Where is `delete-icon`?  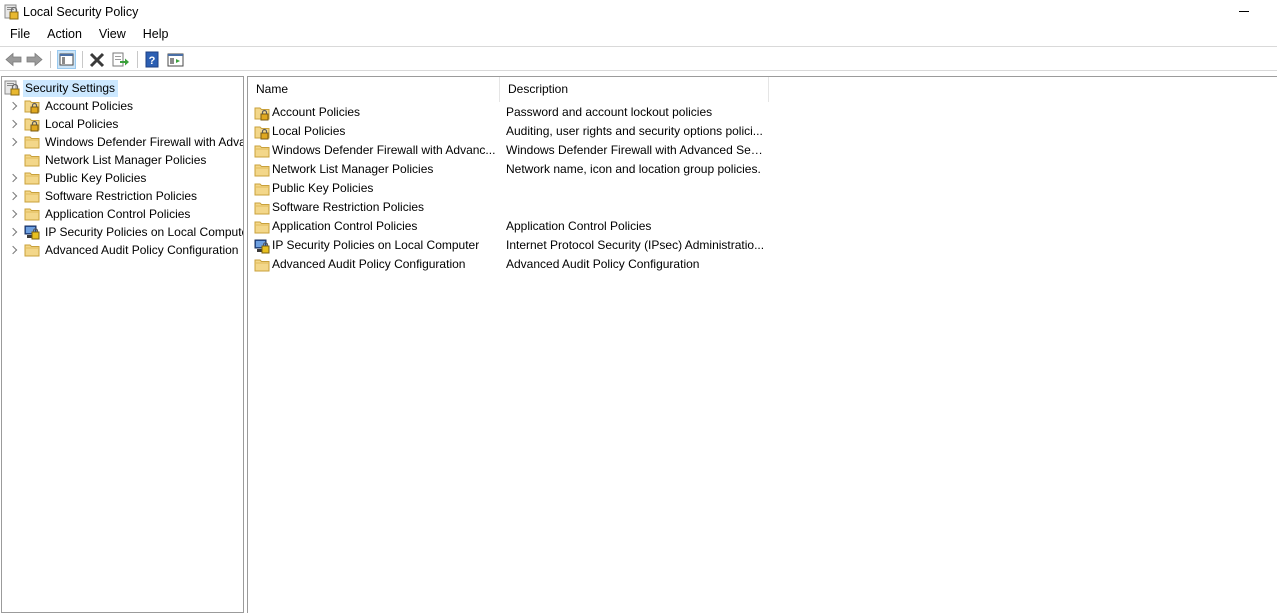 delete-icon is located at coordinates (97, 59).